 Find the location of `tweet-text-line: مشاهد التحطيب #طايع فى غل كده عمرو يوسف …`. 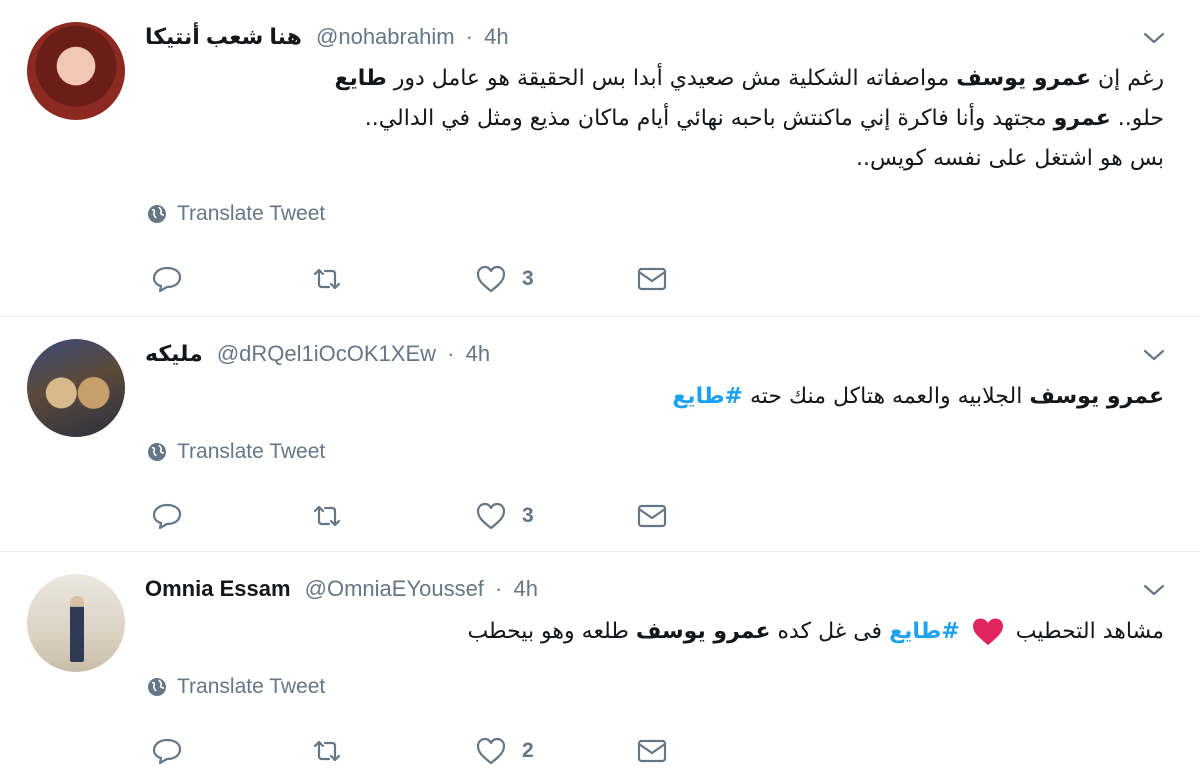

tweet-text-line: مشاهد التحطيب #طايع فى غل كده عمرو يوسف … is located at coordinates (657, 632).